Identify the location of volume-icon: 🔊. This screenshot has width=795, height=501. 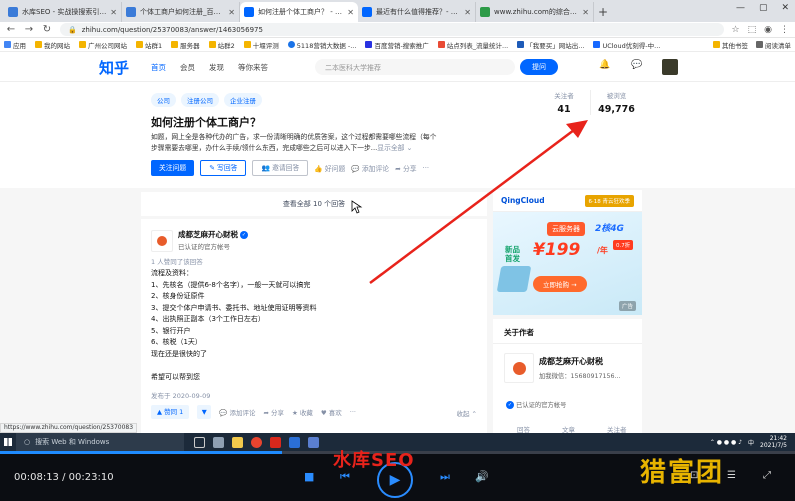
(482, 476).